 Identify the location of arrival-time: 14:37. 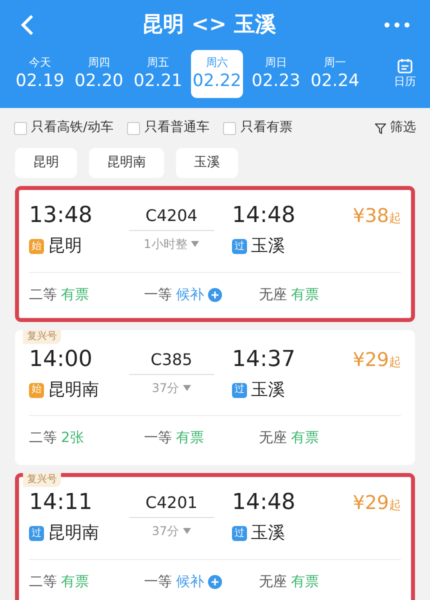
(264, 360).